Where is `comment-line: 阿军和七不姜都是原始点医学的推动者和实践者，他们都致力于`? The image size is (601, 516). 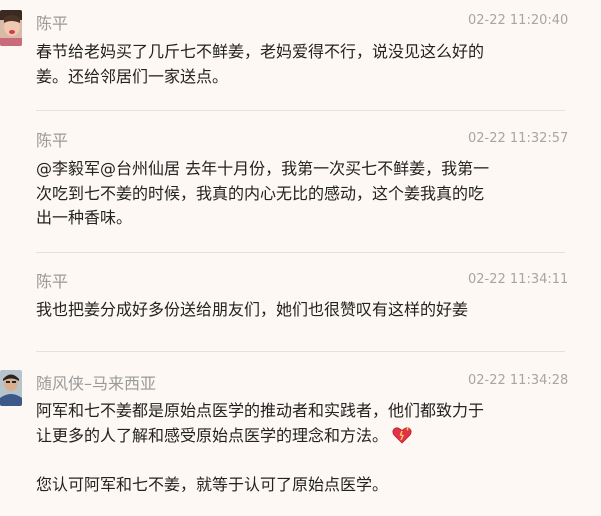
comment-line: 阿军和七不姜都是原始点医学的推动者和实践者，他们都致力于 is located at coordinates (260, 410).